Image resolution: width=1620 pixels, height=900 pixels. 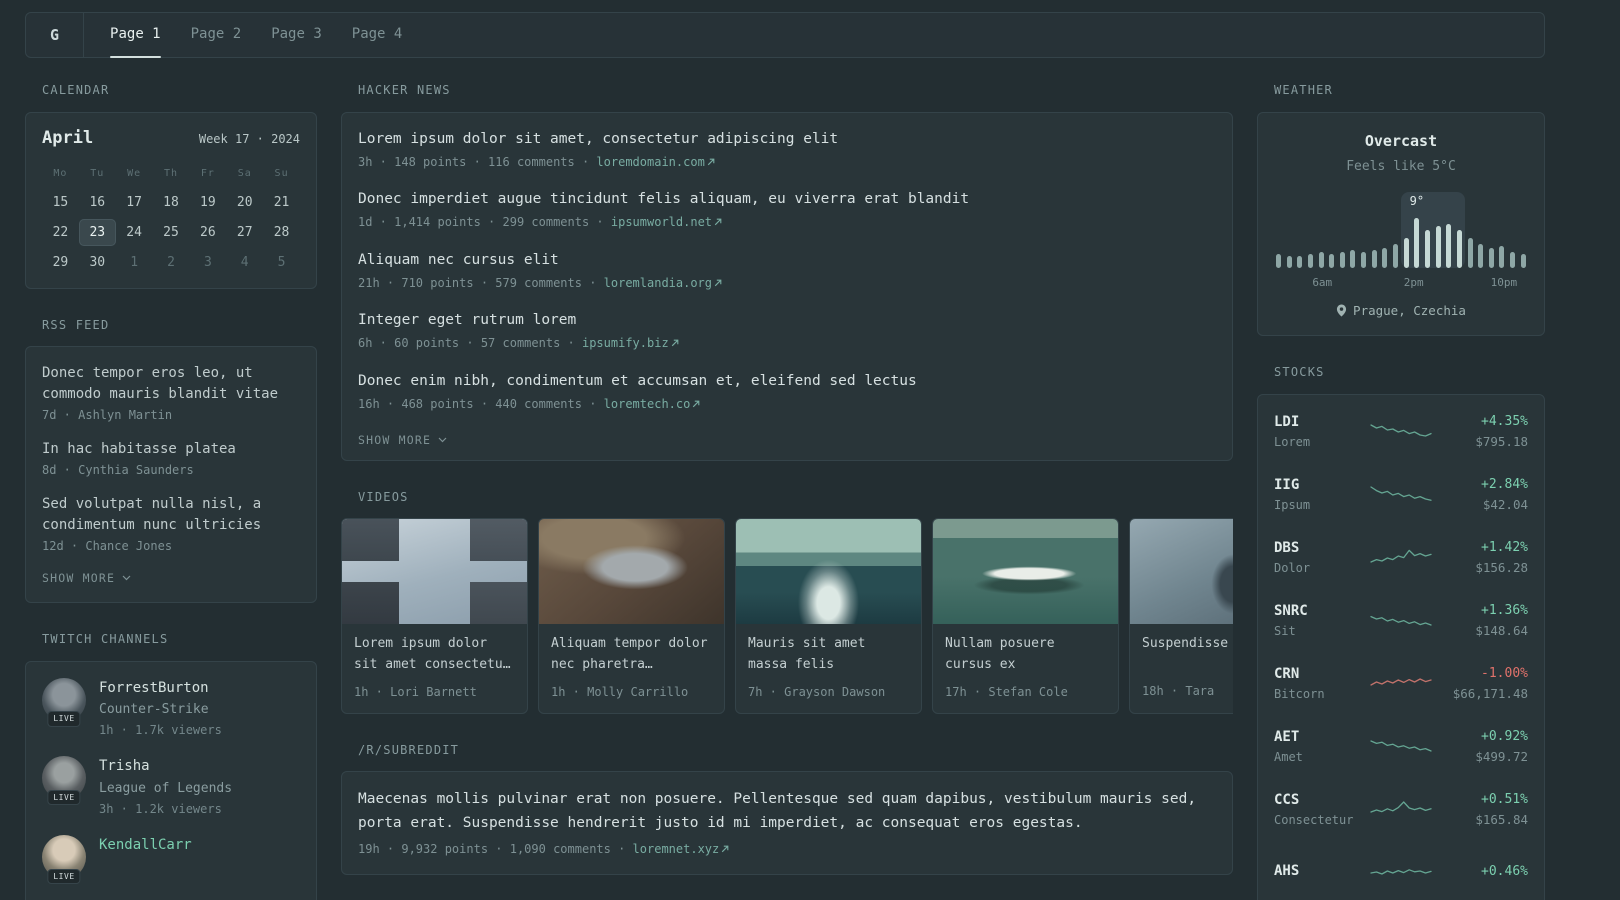 I want to click on stock-ticker: SNRC, so click(x=1322, y=612).